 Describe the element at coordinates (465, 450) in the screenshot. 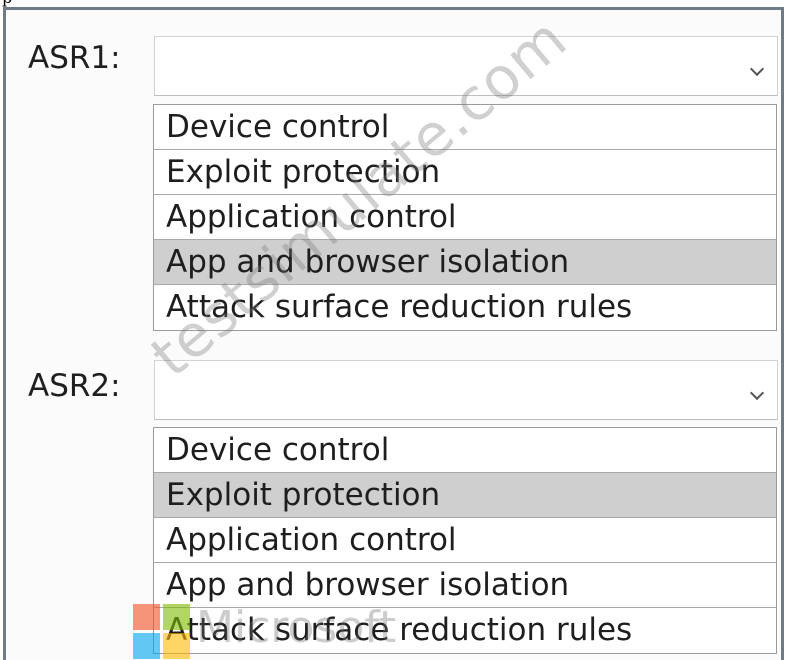

I see `asr2-option-device-control: Device control` at that location.